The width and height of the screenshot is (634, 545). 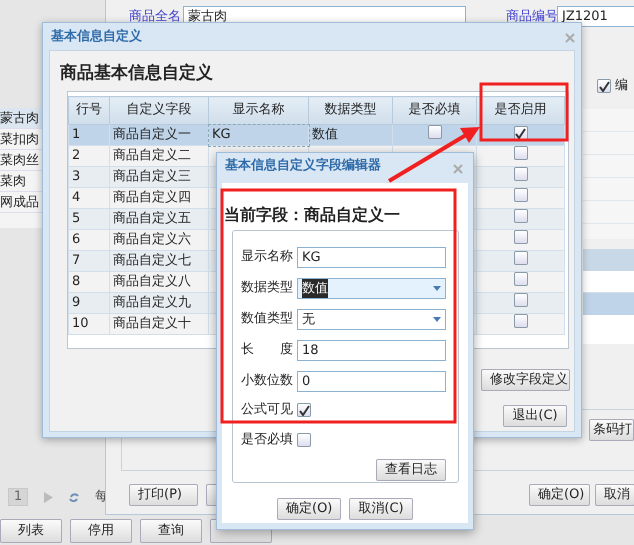 What do you see at coordinates (89, 110) in the screenshot?
I see `column-header: 行号` at bounding box center [89, 110].